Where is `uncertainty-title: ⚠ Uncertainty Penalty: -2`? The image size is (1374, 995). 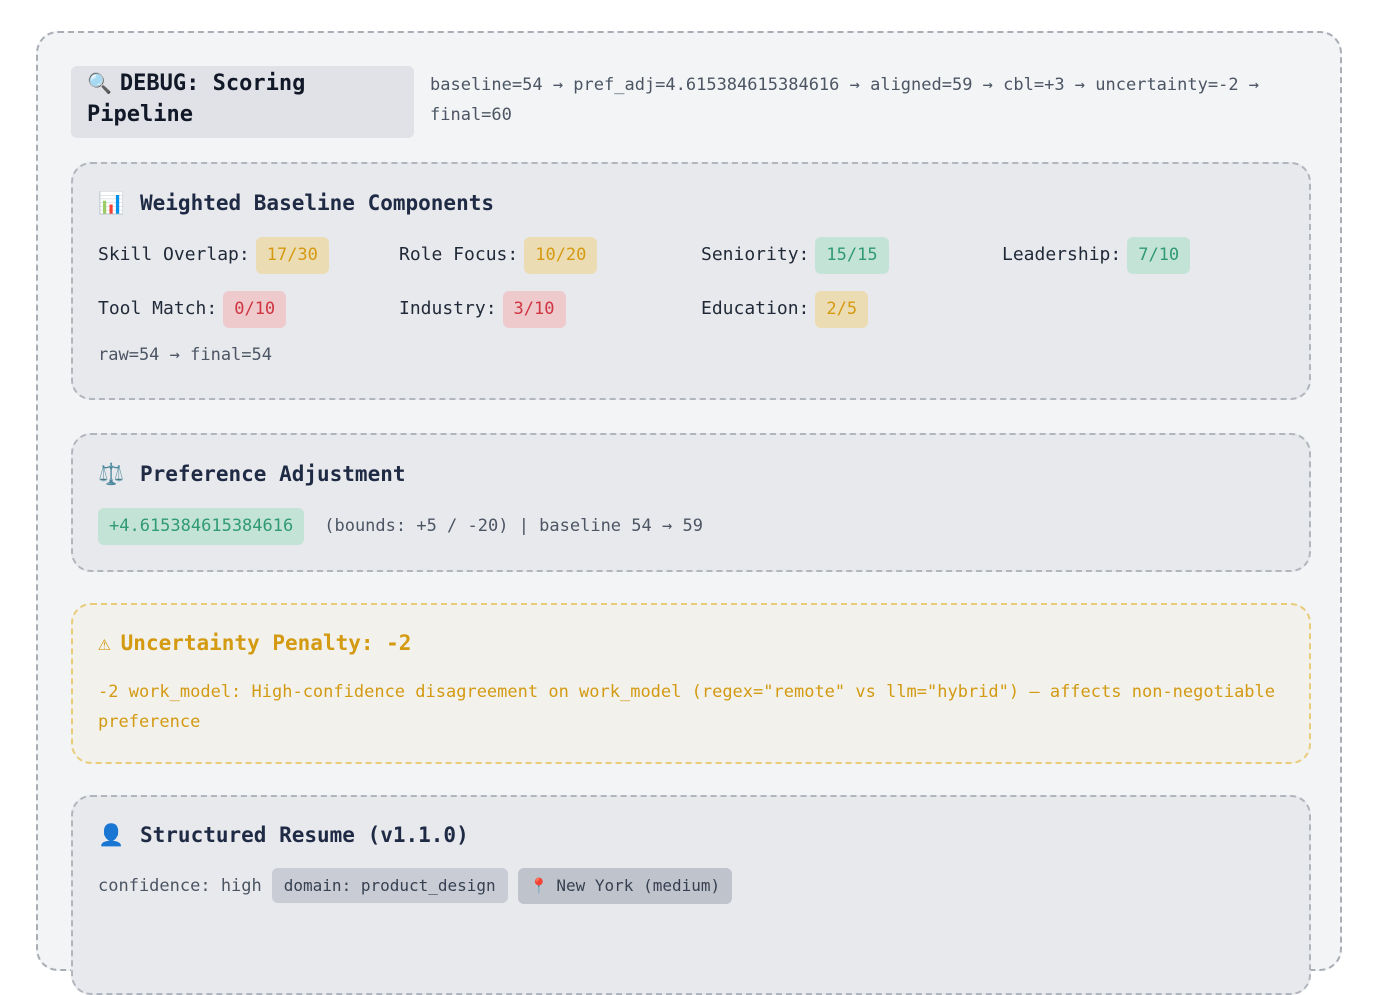 uncertainty-title: ⚠ Uncertainty Penalty: -2 is located at coordinates (254, 643).